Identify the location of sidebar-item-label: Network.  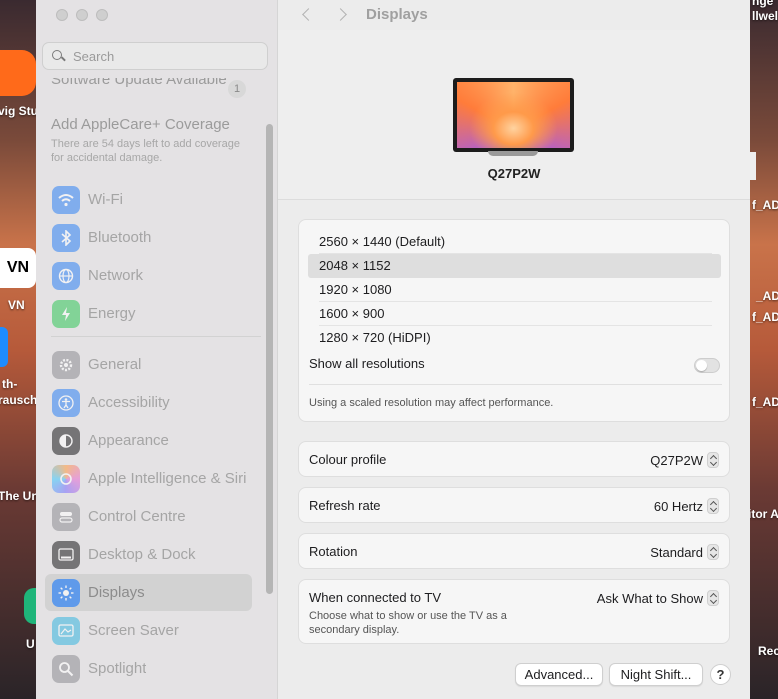
(116, 275).